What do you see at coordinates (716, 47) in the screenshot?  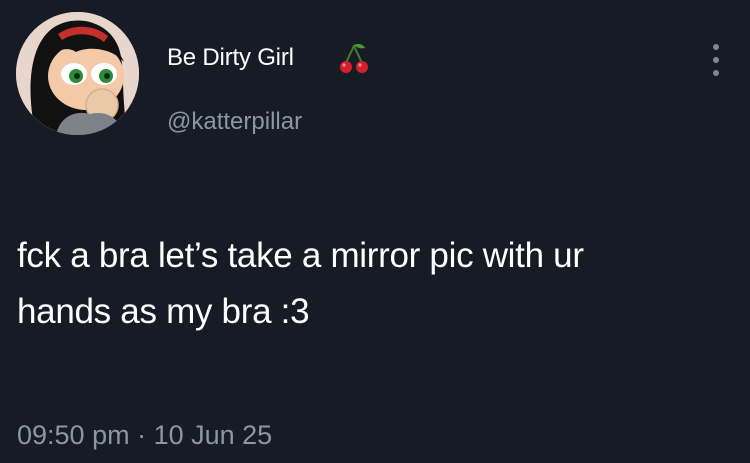 I see `more-vertical-icon` at bounding box center [716, 47].